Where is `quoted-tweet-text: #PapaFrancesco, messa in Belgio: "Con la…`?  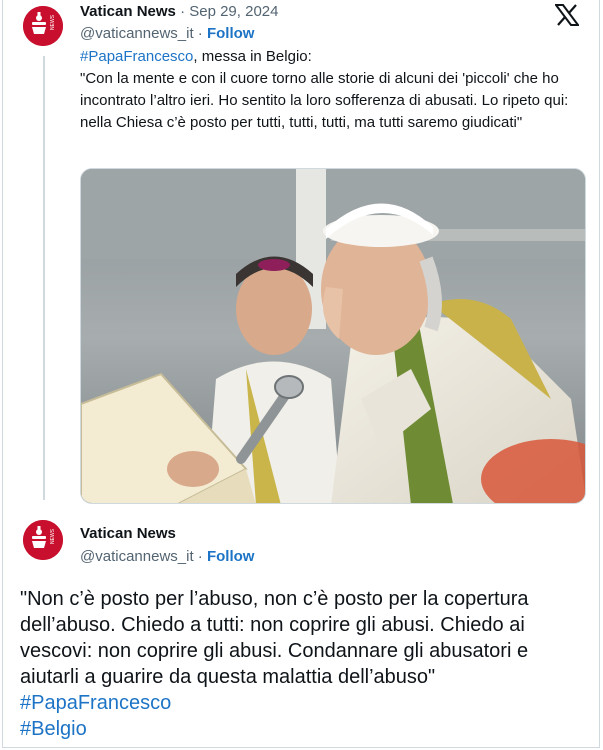
quoted-tweet-text: #PapaFrancesco, messa in Belgio: "Con la… is located at coordinates (332, 90).